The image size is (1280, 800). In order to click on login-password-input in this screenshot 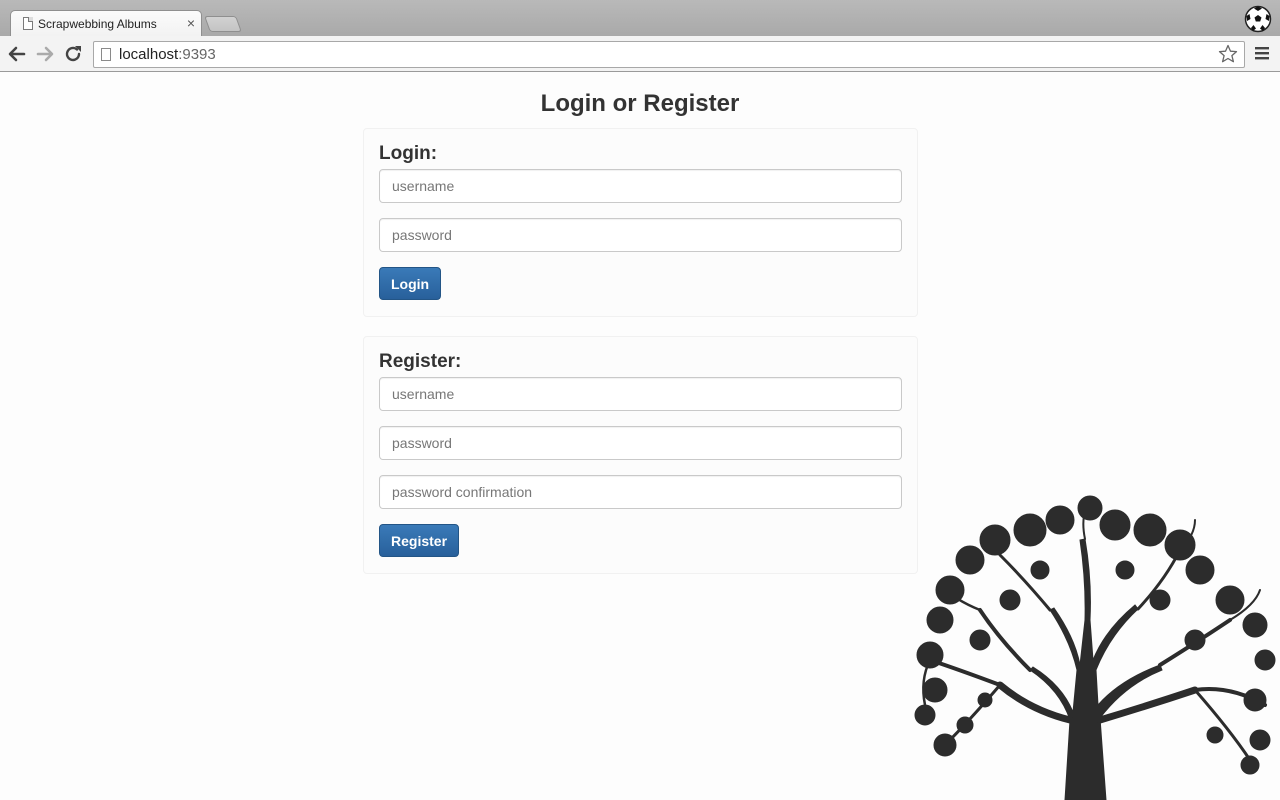, I will do `click(640, 235)`.